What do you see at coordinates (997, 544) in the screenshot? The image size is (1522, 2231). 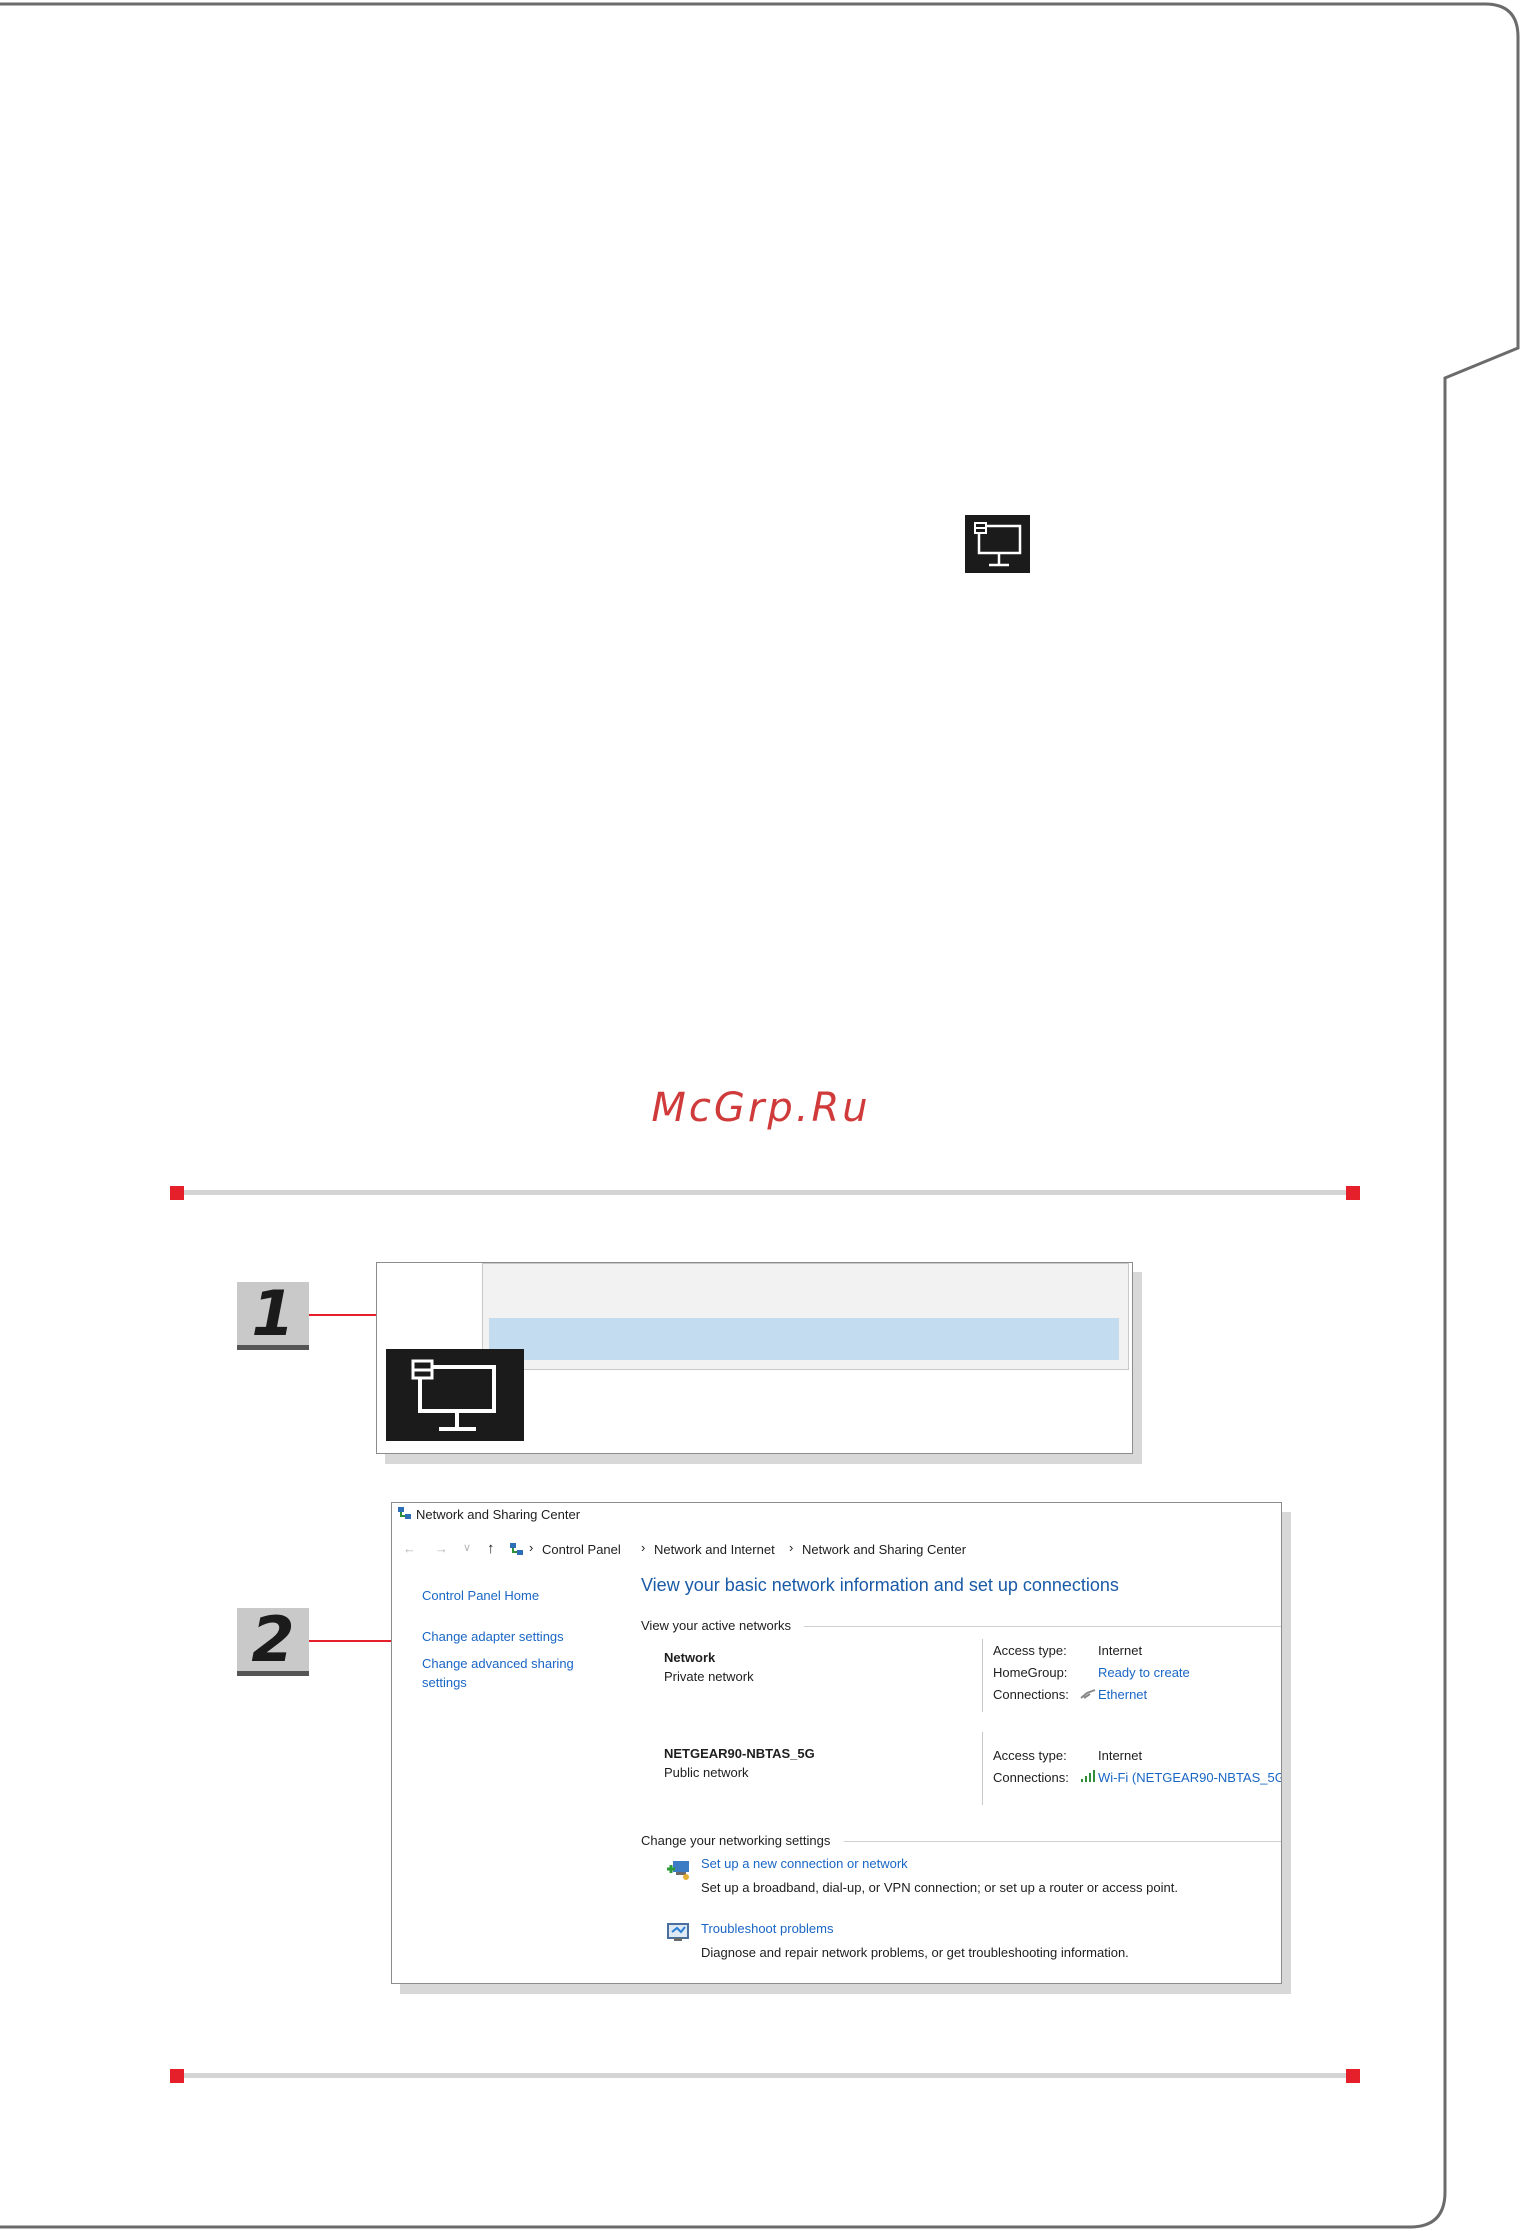 I see `network-icon` at bounding box center [997, 544].